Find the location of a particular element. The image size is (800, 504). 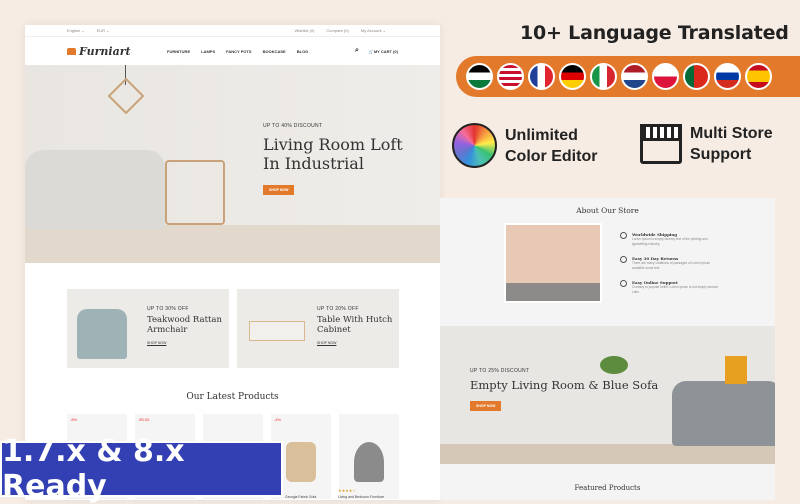

featured-products-title: Featured Products is located at coordinates (607, 488).